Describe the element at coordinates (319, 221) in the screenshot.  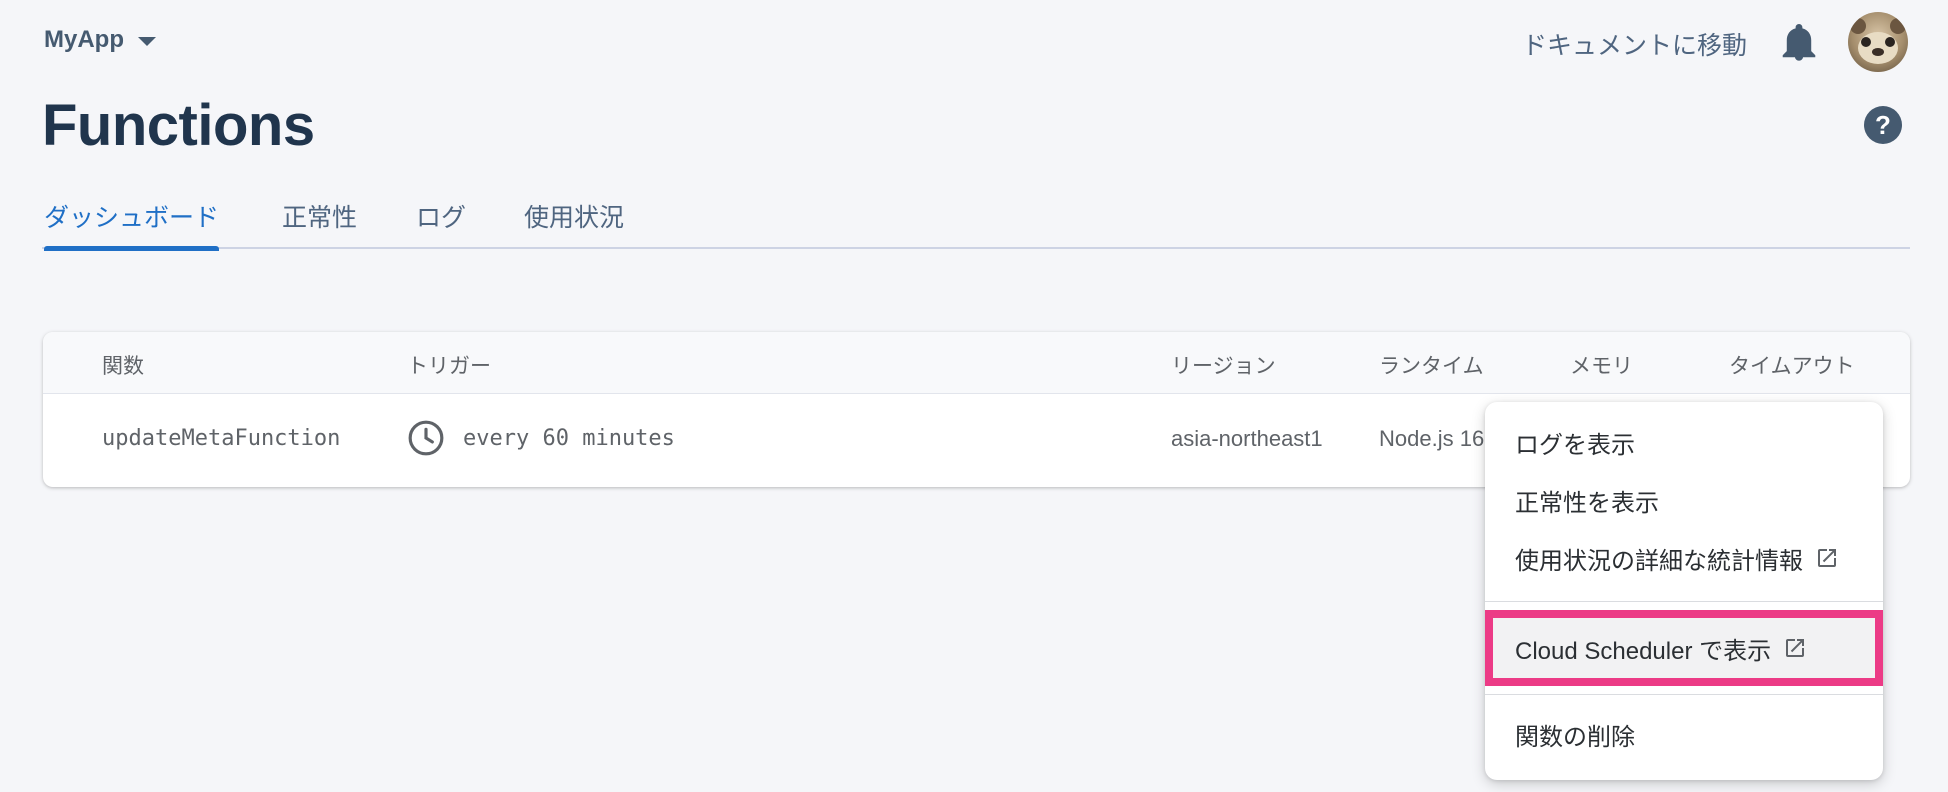
I see `tab-health: 正常性` at that location.